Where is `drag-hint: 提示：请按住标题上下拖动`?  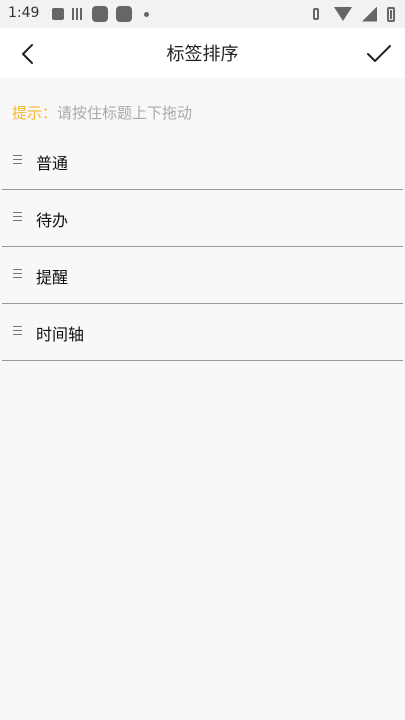 drag-hint: 提示：请按住标题上下拖动 is located at coordinates (102, 112).